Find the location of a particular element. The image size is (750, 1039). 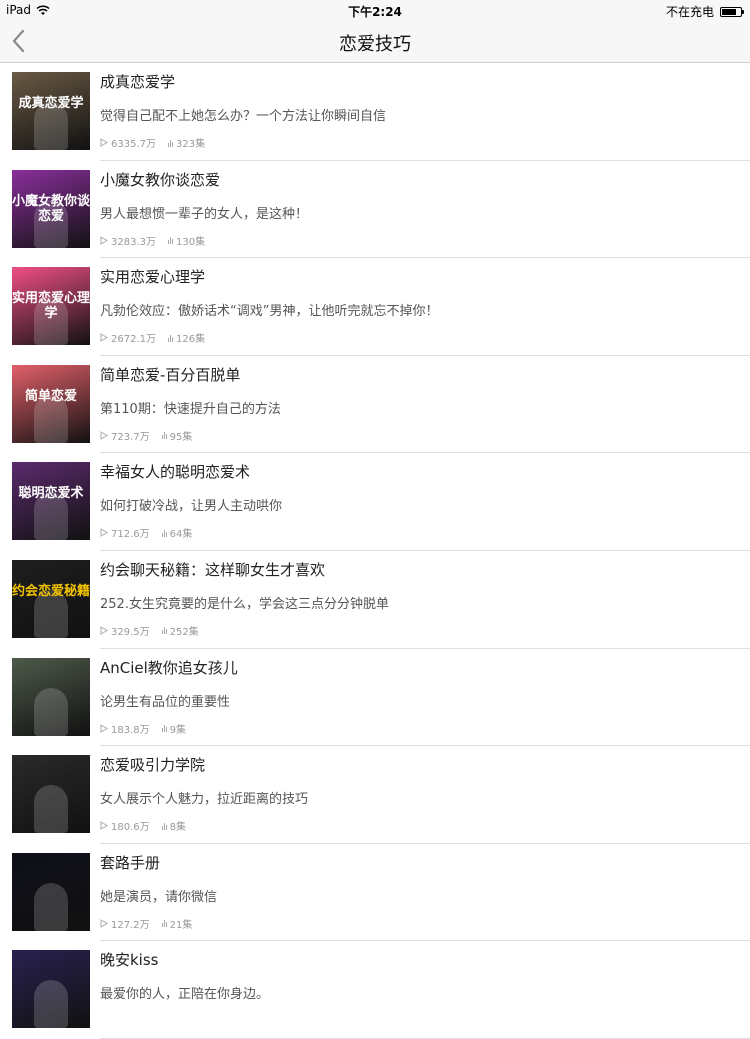

episode-count: 9集 is located at coordinates (178, 730).